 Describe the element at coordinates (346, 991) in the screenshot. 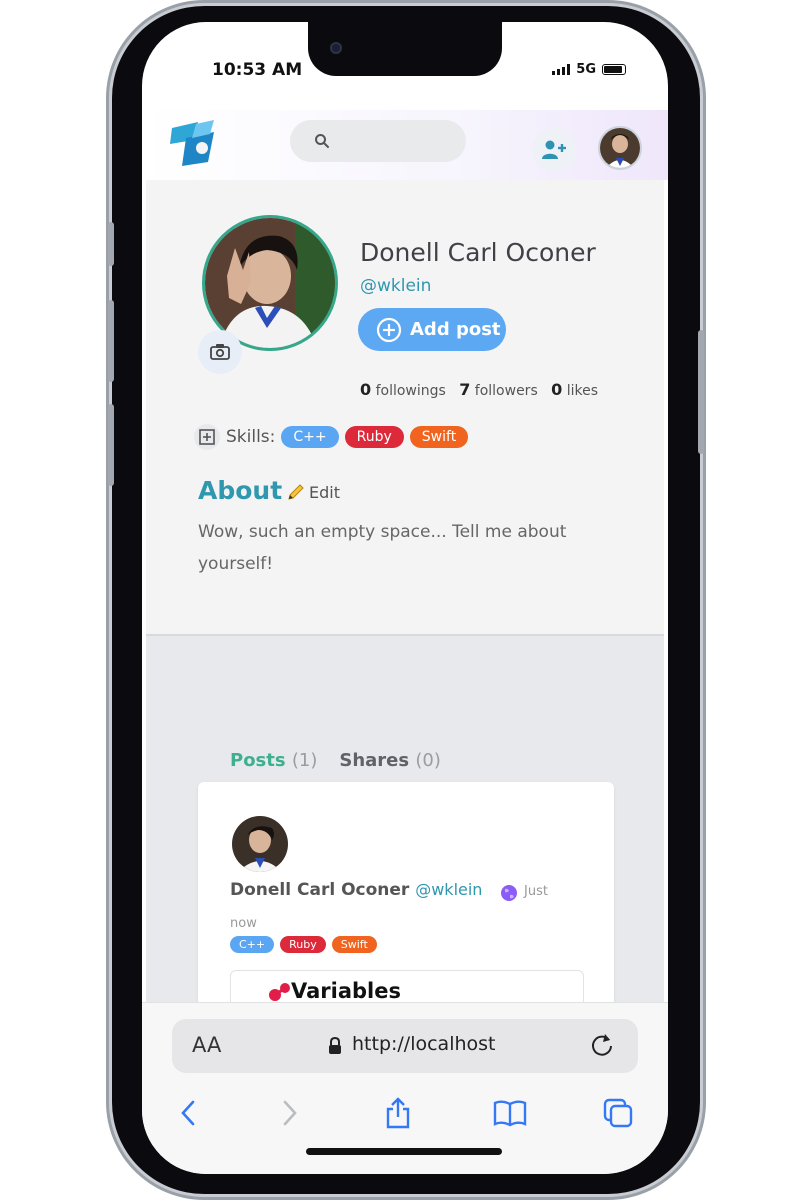

I see `embed-title: Variables` at that location.